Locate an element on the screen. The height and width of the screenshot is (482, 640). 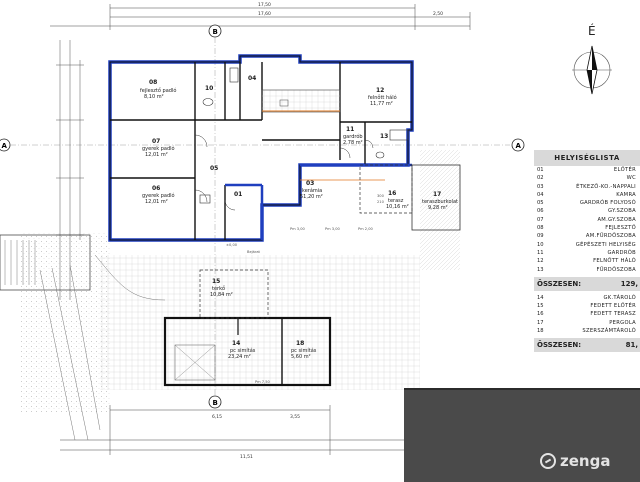
legend-row-name: Am.gy.szoba is located at coordinates (616, 219).